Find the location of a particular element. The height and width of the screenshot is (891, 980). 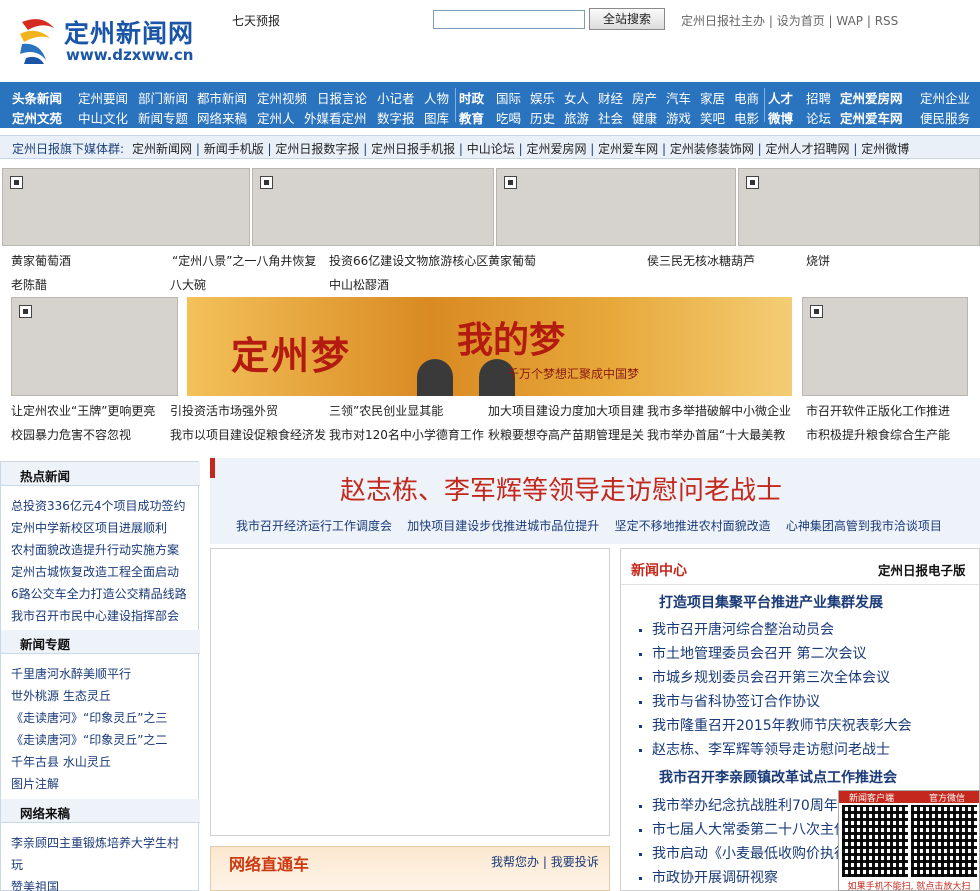

weather-link: 七天预报 is located at coordinates (256, 20).